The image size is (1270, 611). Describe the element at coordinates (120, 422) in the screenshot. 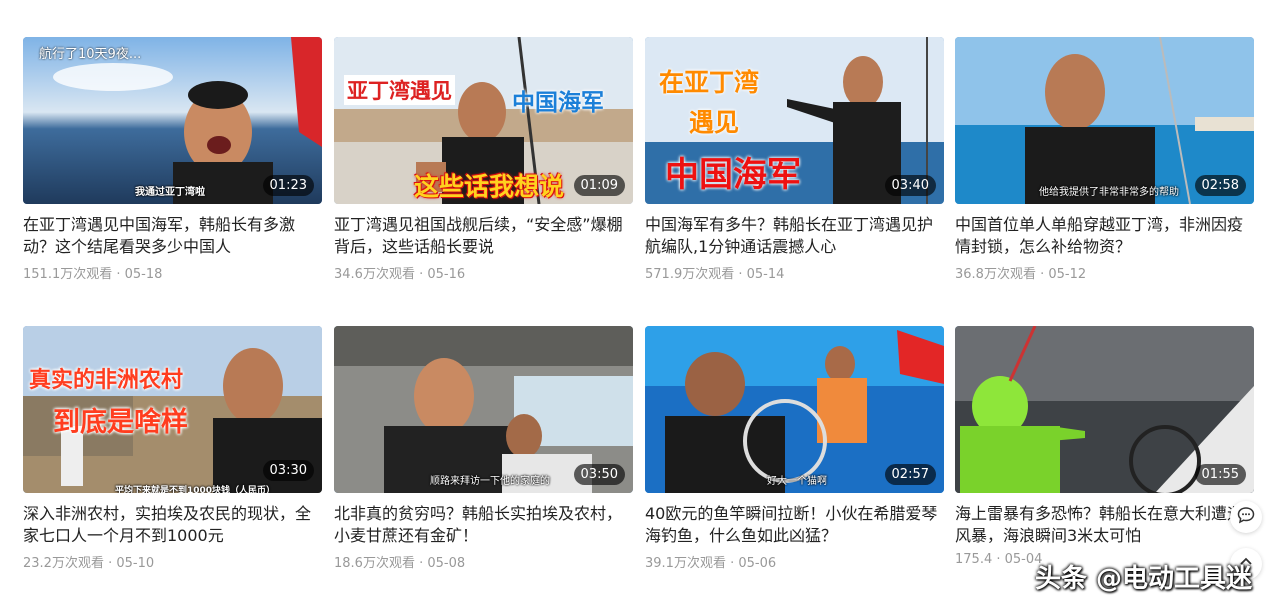

I see `thumbnail-overlay-text: 到底是啥样` at that location.